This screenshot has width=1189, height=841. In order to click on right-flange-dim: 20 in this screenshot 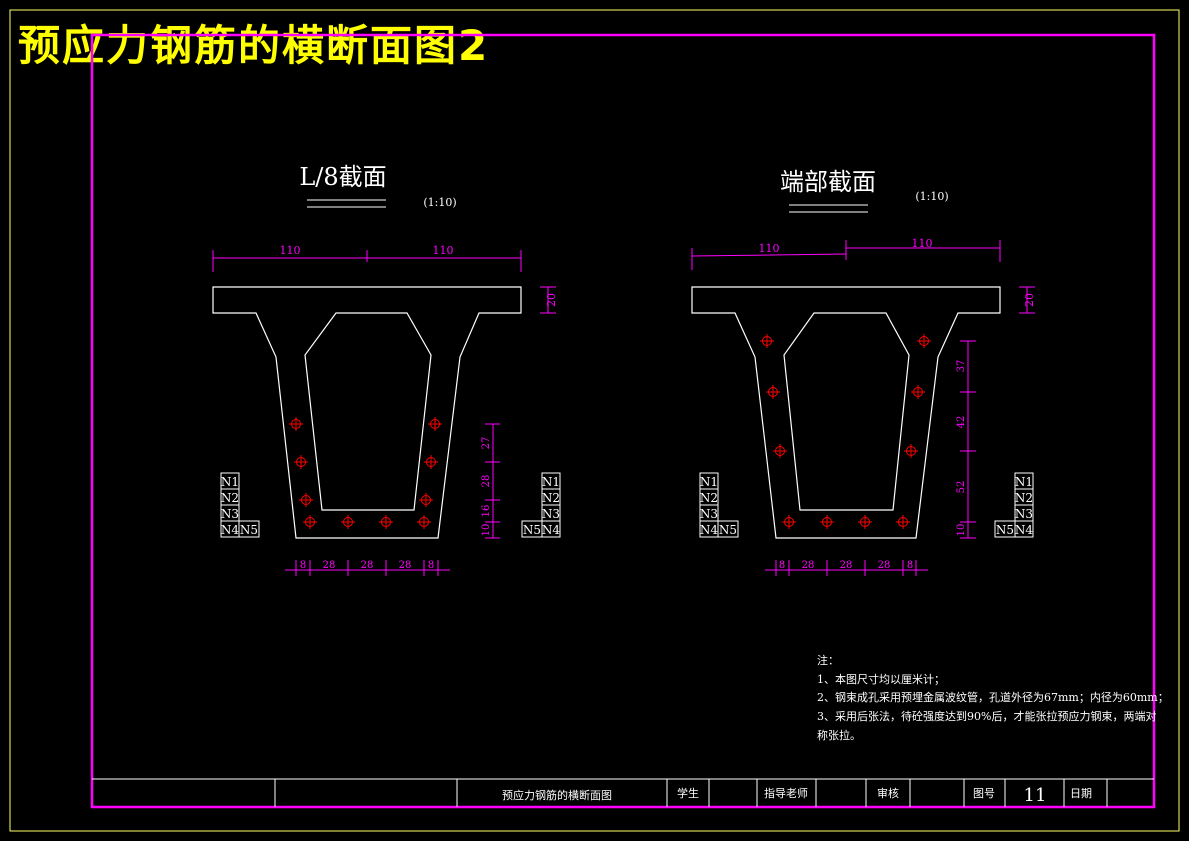, I will do `click(1029, 300)`.